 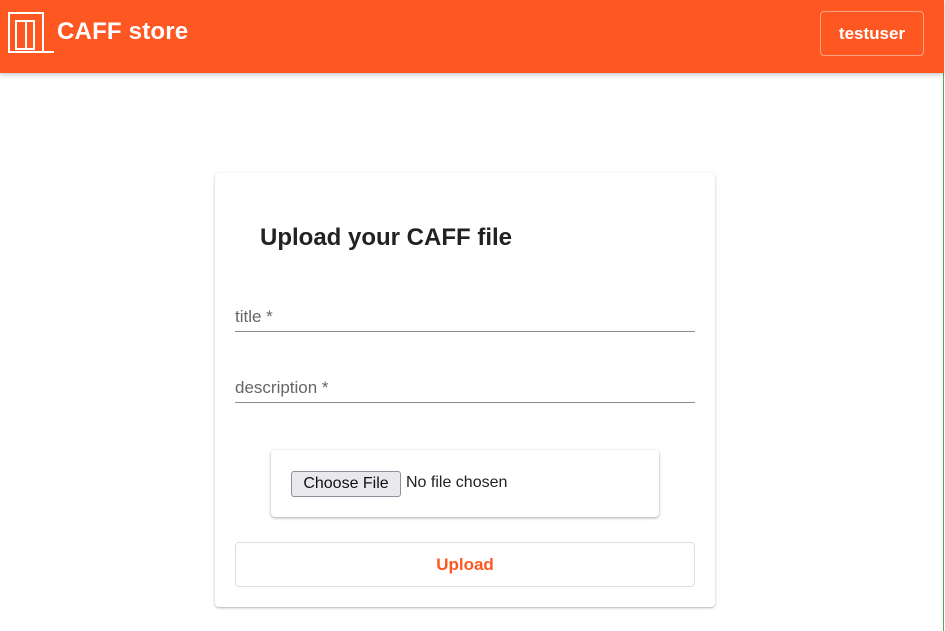 What do you see at coordinates (386, 237) in the screenshot?
I see `card-title: Upload your CAFF file` at bounding box center [386, 237].